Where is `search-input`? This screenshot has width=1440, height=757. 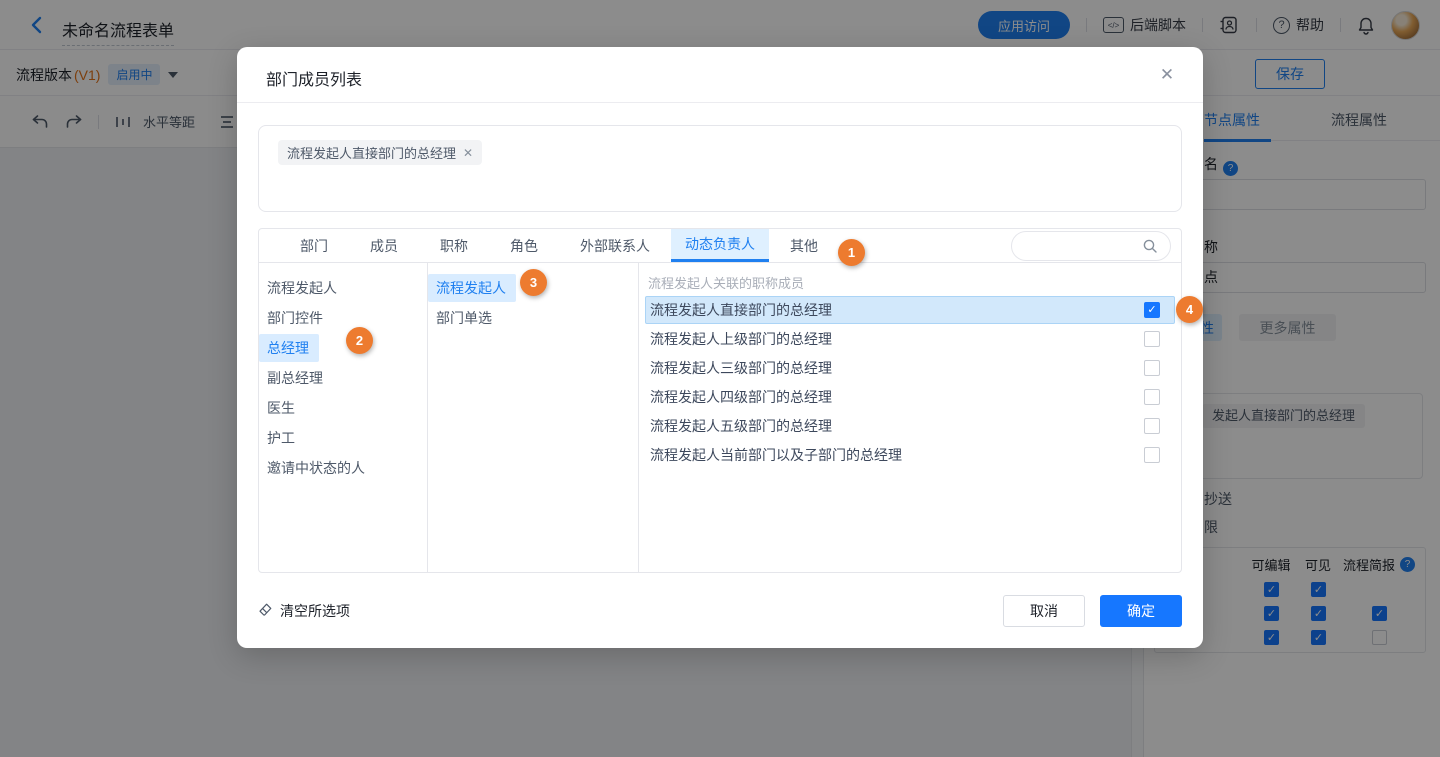
search-input is located at coordinates (1091, 246).